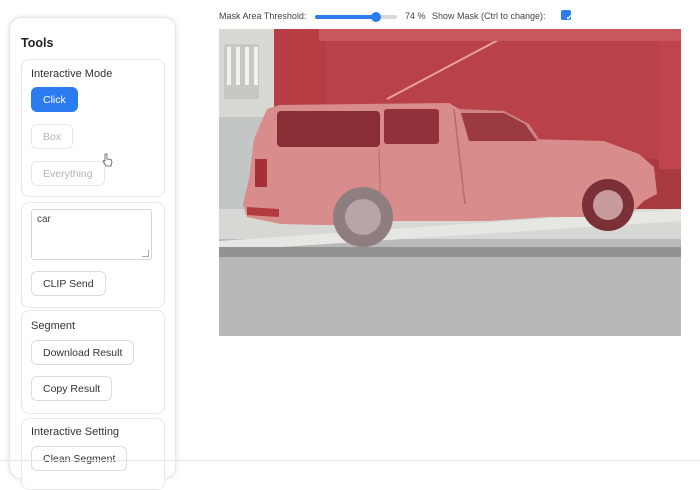 This screenshot has height=490, width=700. What do you see at coordinates (68, 283) in the screenshot?
I see `clip-send-button: CLIP Send` at bounding box center [68, 283].